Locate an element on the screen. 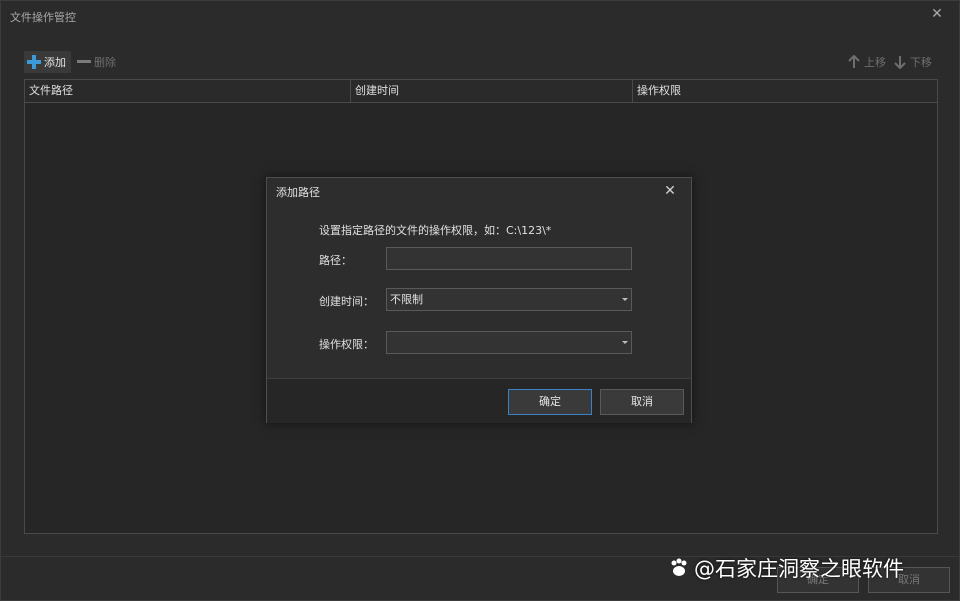  permission-label: 操作权限： is located at coordinates (346, 344).